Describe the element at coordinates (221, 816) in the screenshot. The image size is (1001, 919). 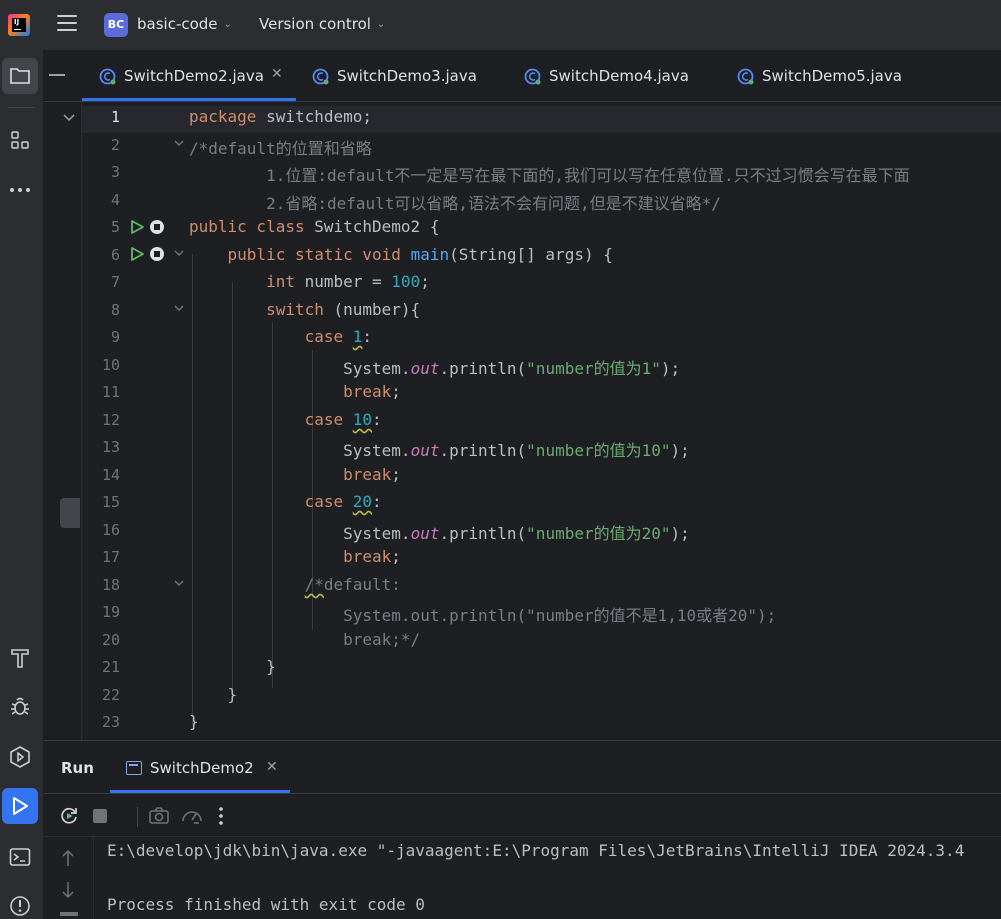
I see `more-vertical-icon` at that location.